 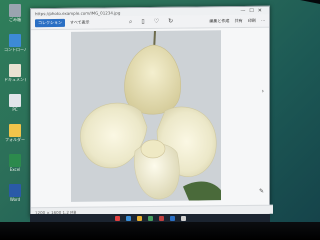 What do you see at coordinates (252, 20) in the screenshot?
I see `print-button: 印刷` at bounding box center [252, 20].